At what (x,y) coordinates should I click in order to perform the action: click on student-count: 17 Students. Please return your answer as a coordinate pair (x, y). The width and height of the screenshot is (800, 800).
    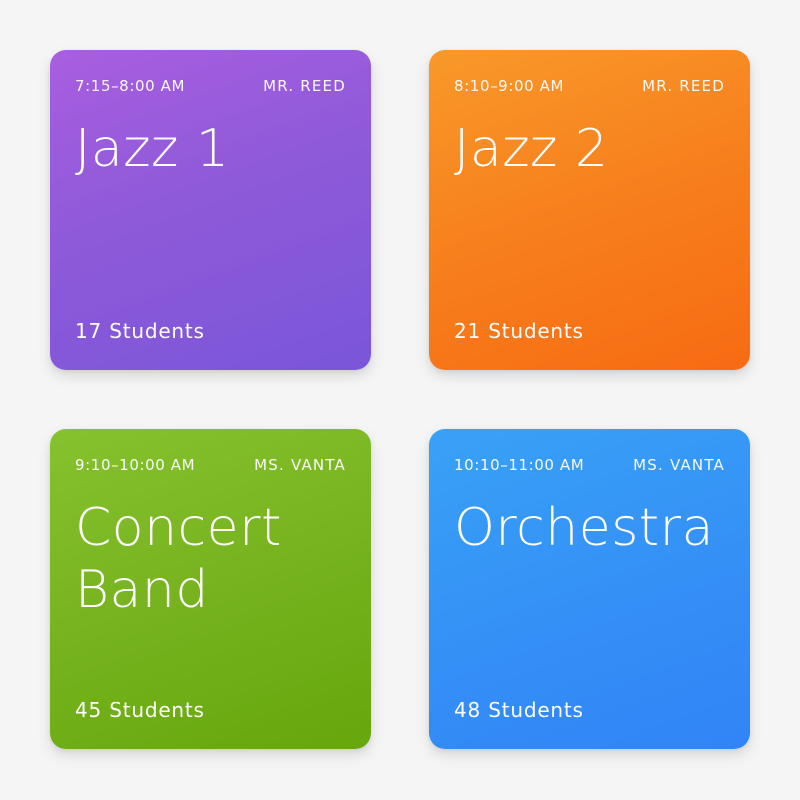
    Looking at the image, I should click on (140, 331).